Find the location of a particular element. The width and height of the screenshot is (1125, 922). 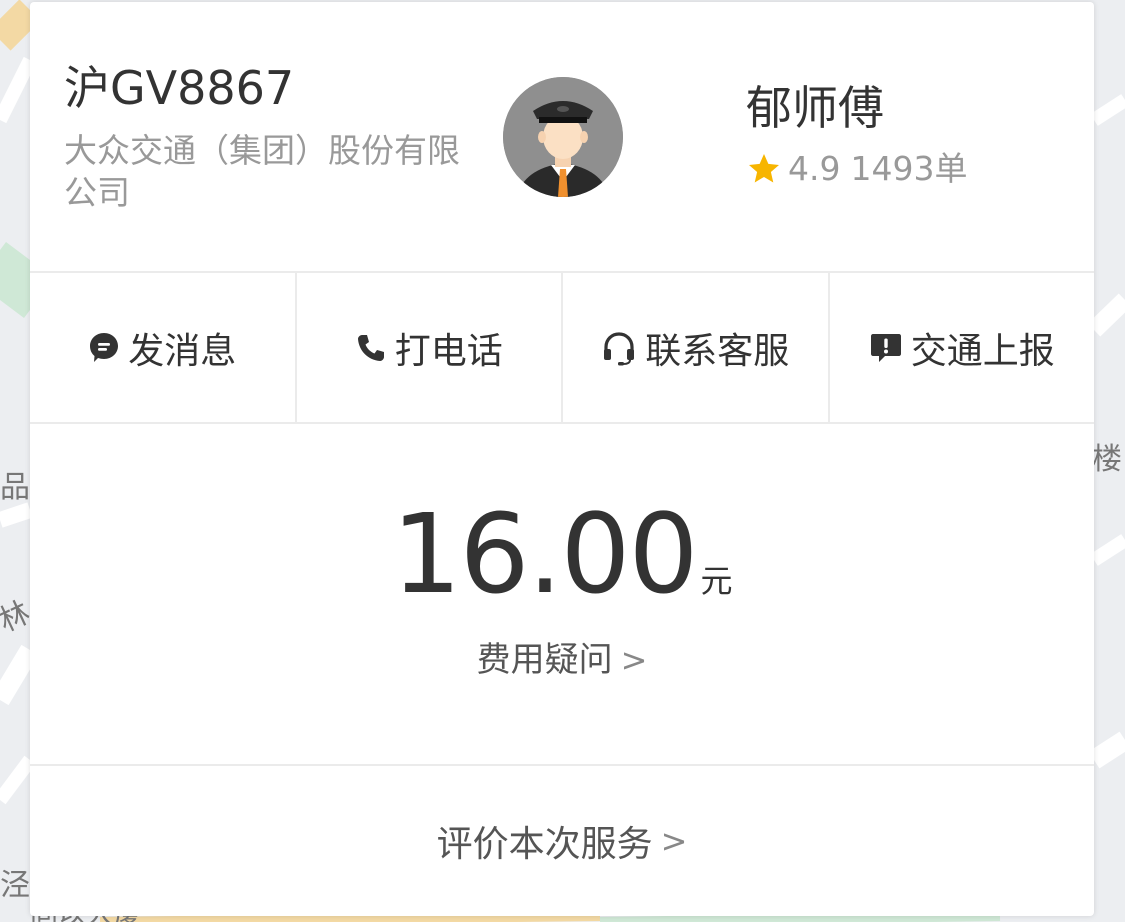

call-button: 打电话 is located at coordinates (430, 347).